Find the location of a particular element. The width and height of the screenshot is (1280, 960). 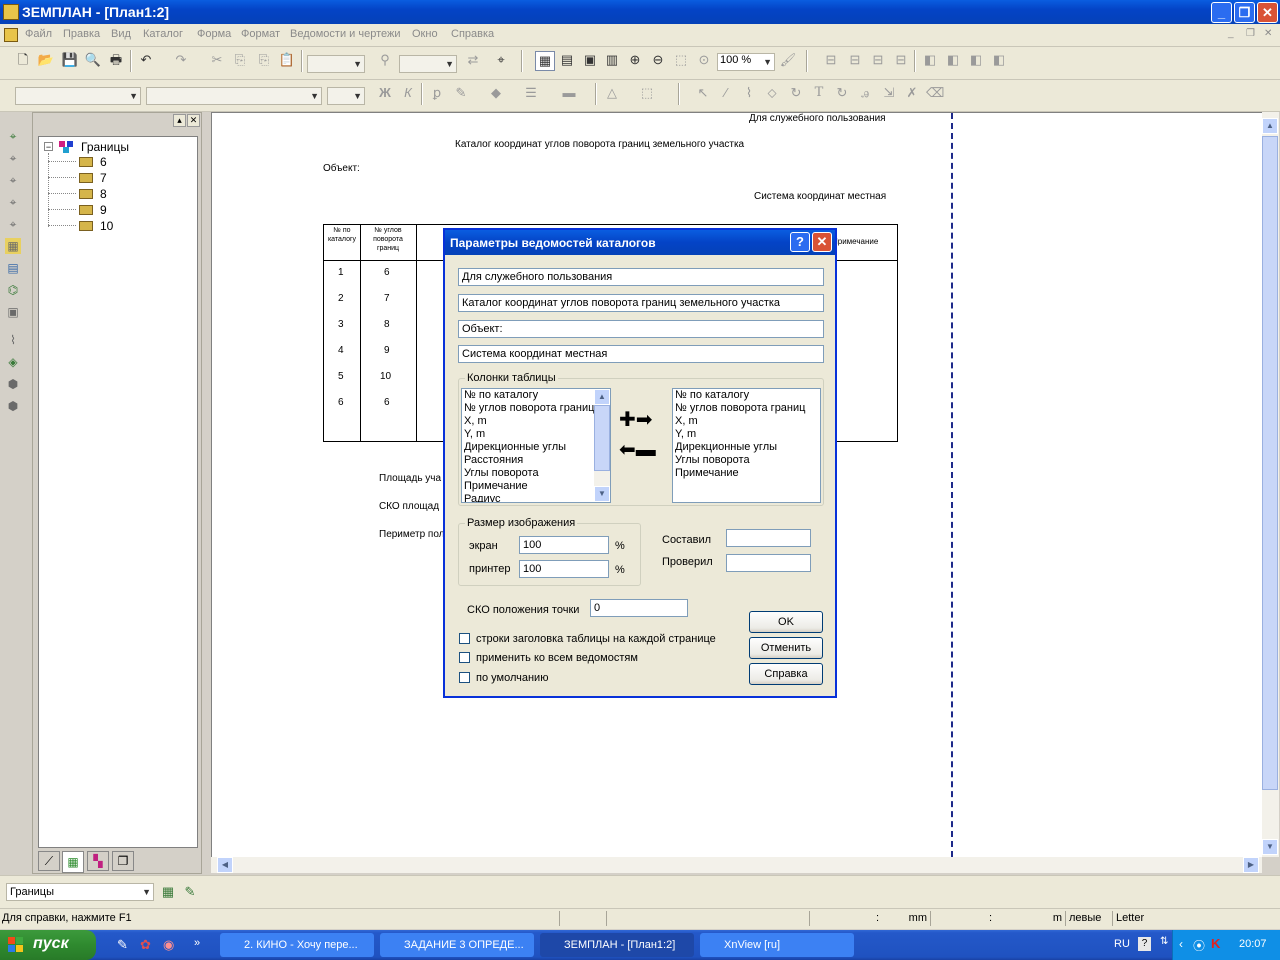

align-1-icon: ⊟ is located at coordinates (831, 60).